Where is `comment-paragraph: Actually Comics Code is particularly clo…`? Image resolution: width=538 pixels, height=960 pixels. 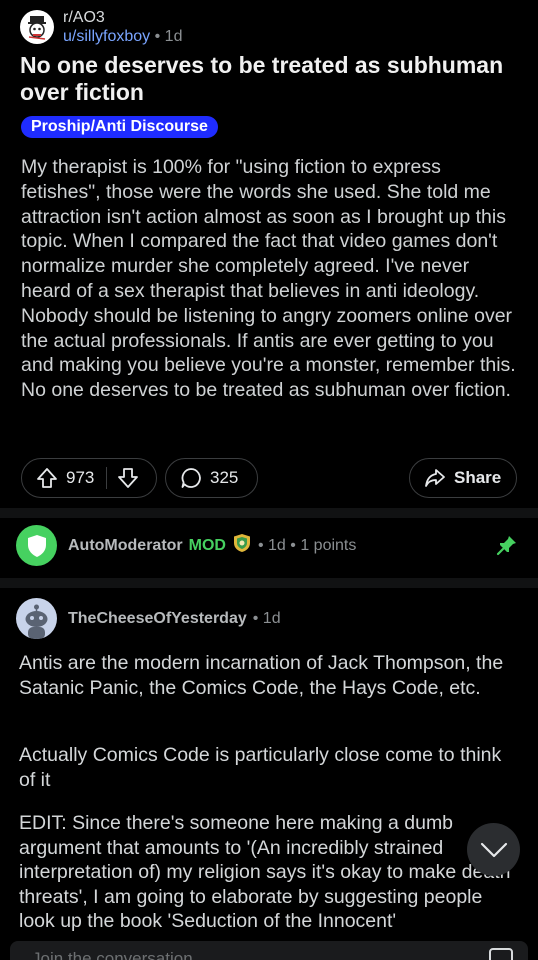 comment-paragraph: Actually Comics Code is particularly clo… is located at coordinates (260, 767).